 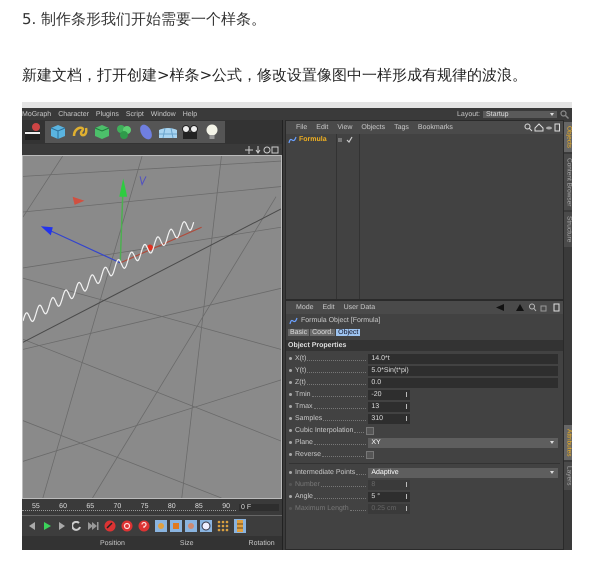 What do you see at coordinates (345, 140) in the screenshot?
I see `visibility-check-icon` at bounding box center [345, 140].